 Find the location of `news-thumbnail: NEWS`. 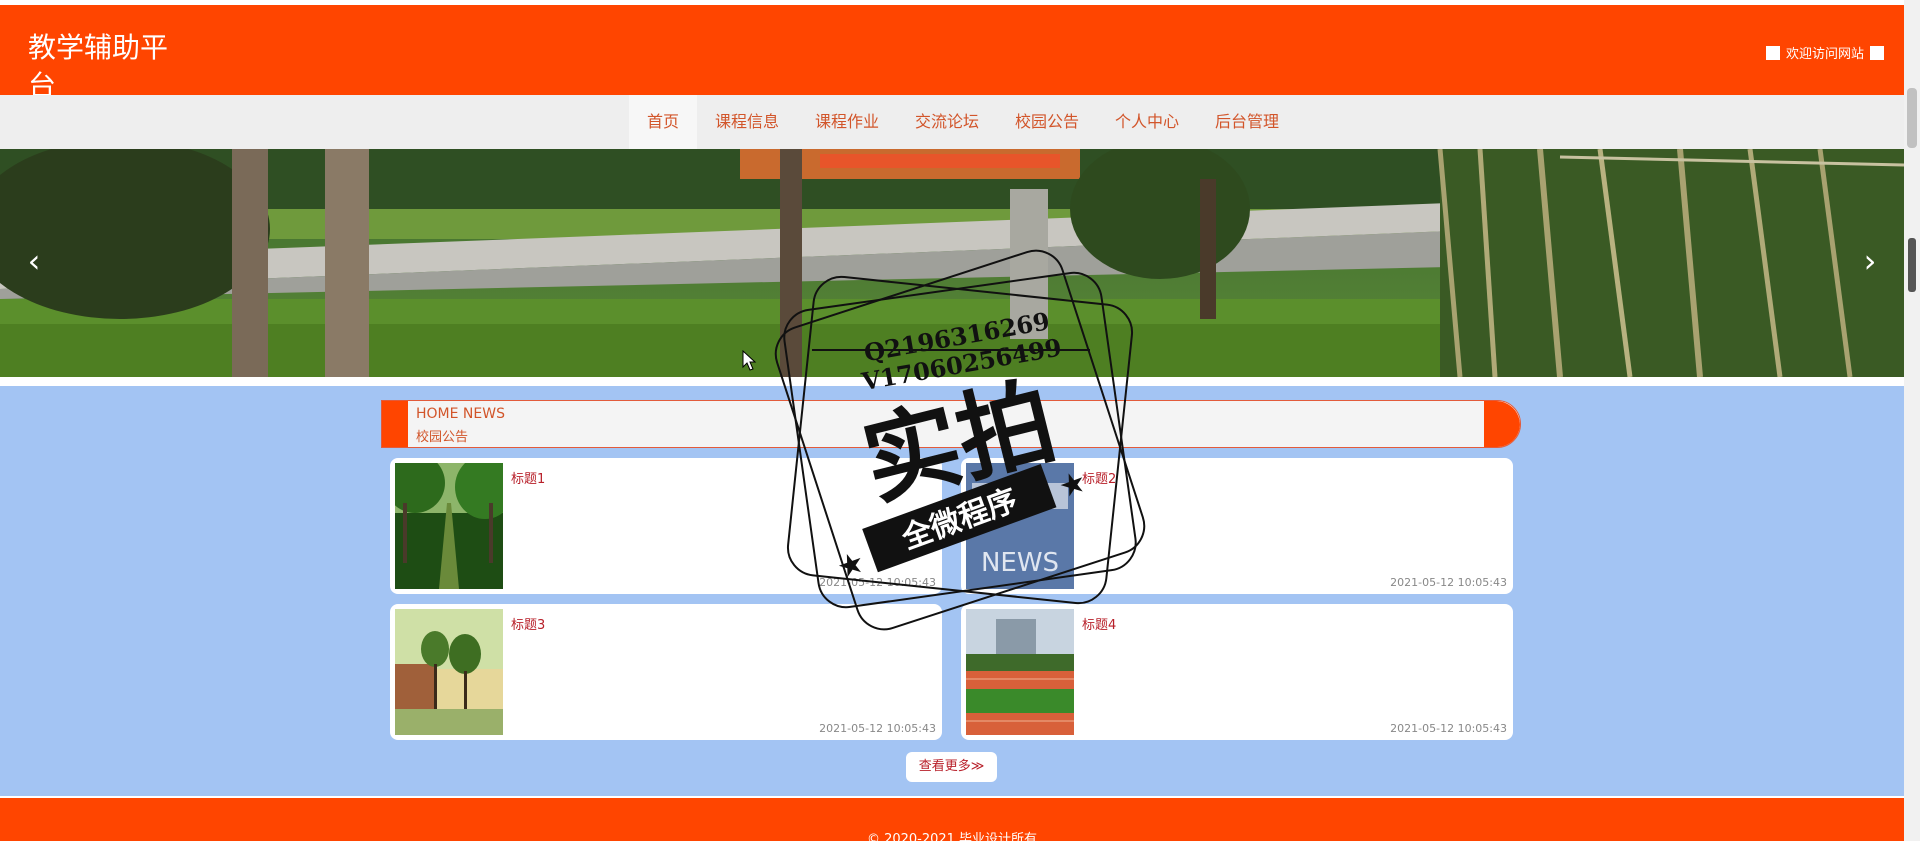

news-thumbnail: NEWS is located at coordinates (1020, 526).